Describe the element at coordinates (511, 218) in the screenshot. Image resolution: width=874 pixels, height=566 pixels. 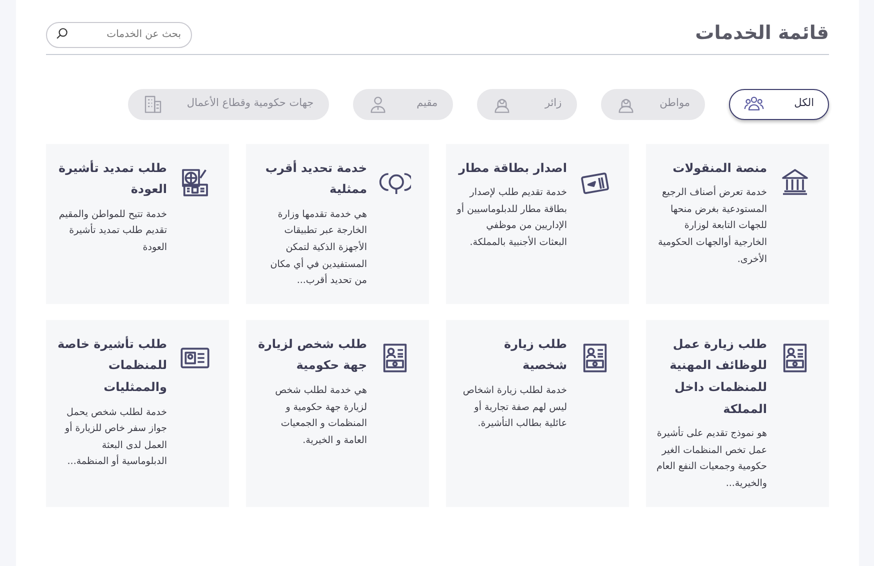
I see `service-description: خدمة تقديم طلب لإصدار بطاقة مطار للدبلوماسيين أو الإداريين من موظفي البعثات الأجنبية بالمملكة.` at that location.